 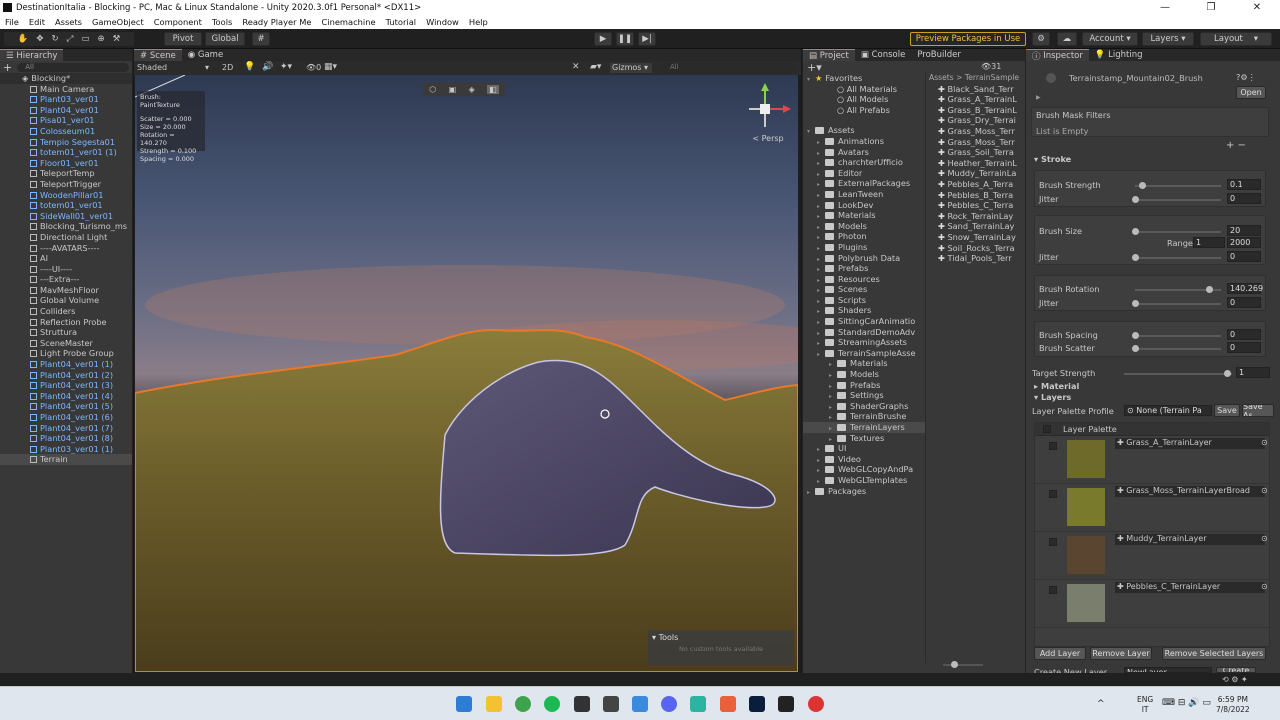 What do you see at coordinates (23, 39) in the screenshot?
I see `hand-tool-icon: ✋` at bounding box center [23, 39].